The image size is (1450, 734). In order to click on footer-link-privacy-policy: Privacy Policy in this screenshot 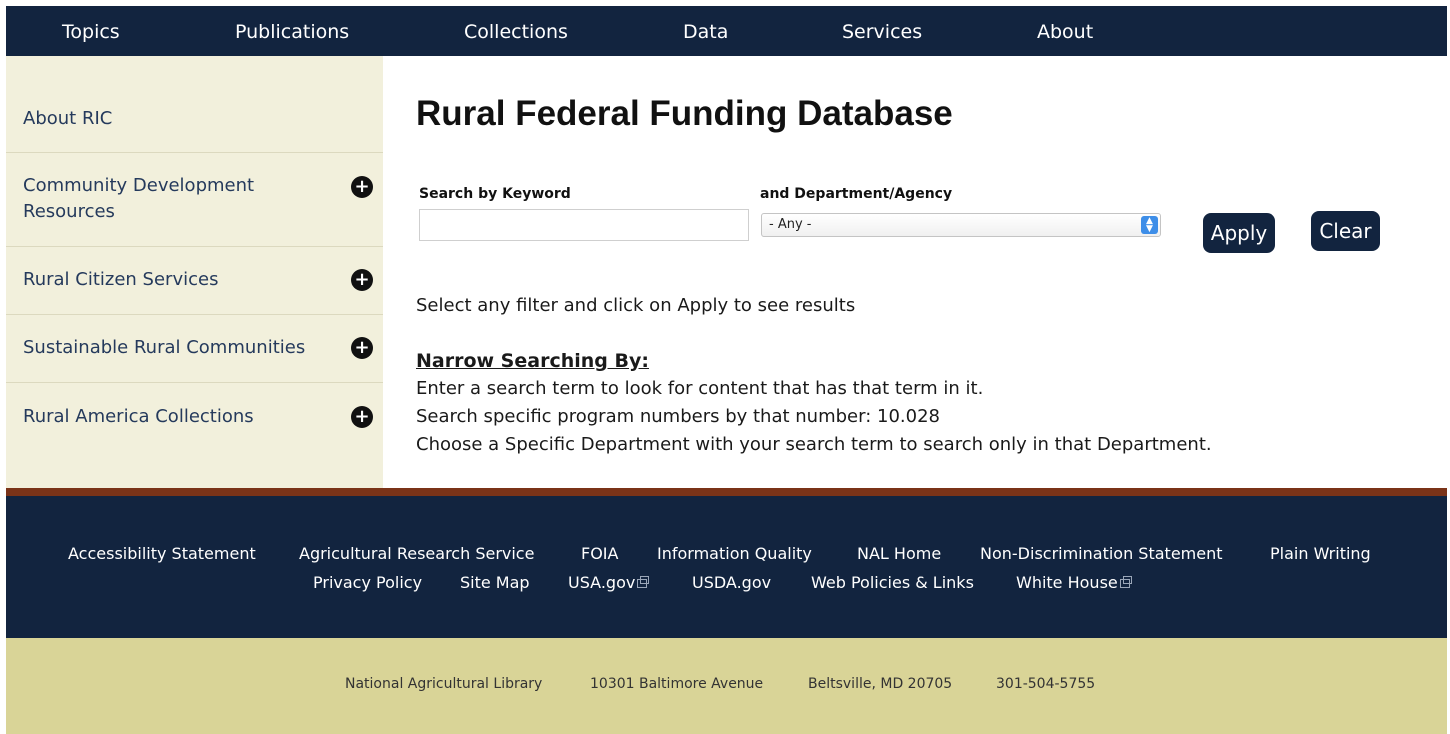, I will do `click(367, 582)`.